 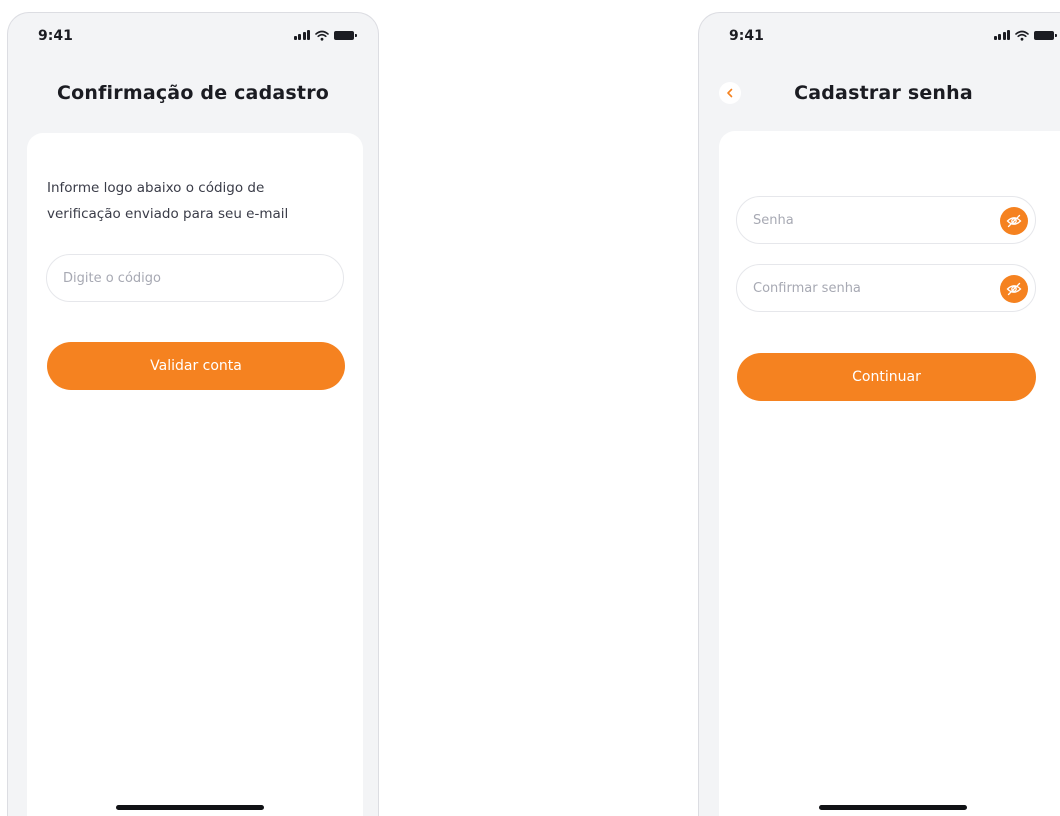 I want to click on toggle-password-visibility-button, so click(x=1014, y=221).